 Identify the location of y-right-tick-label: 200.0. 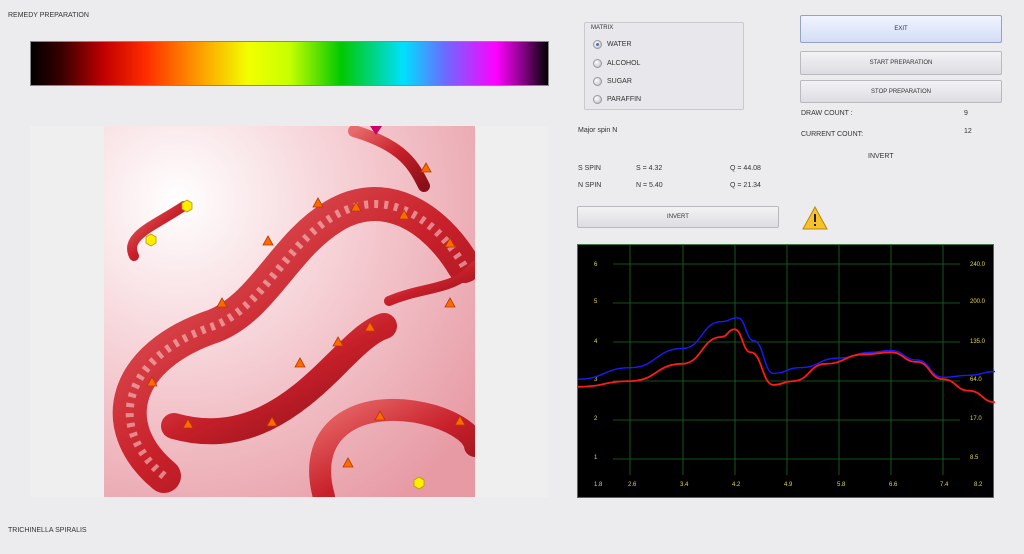
(978, 302).